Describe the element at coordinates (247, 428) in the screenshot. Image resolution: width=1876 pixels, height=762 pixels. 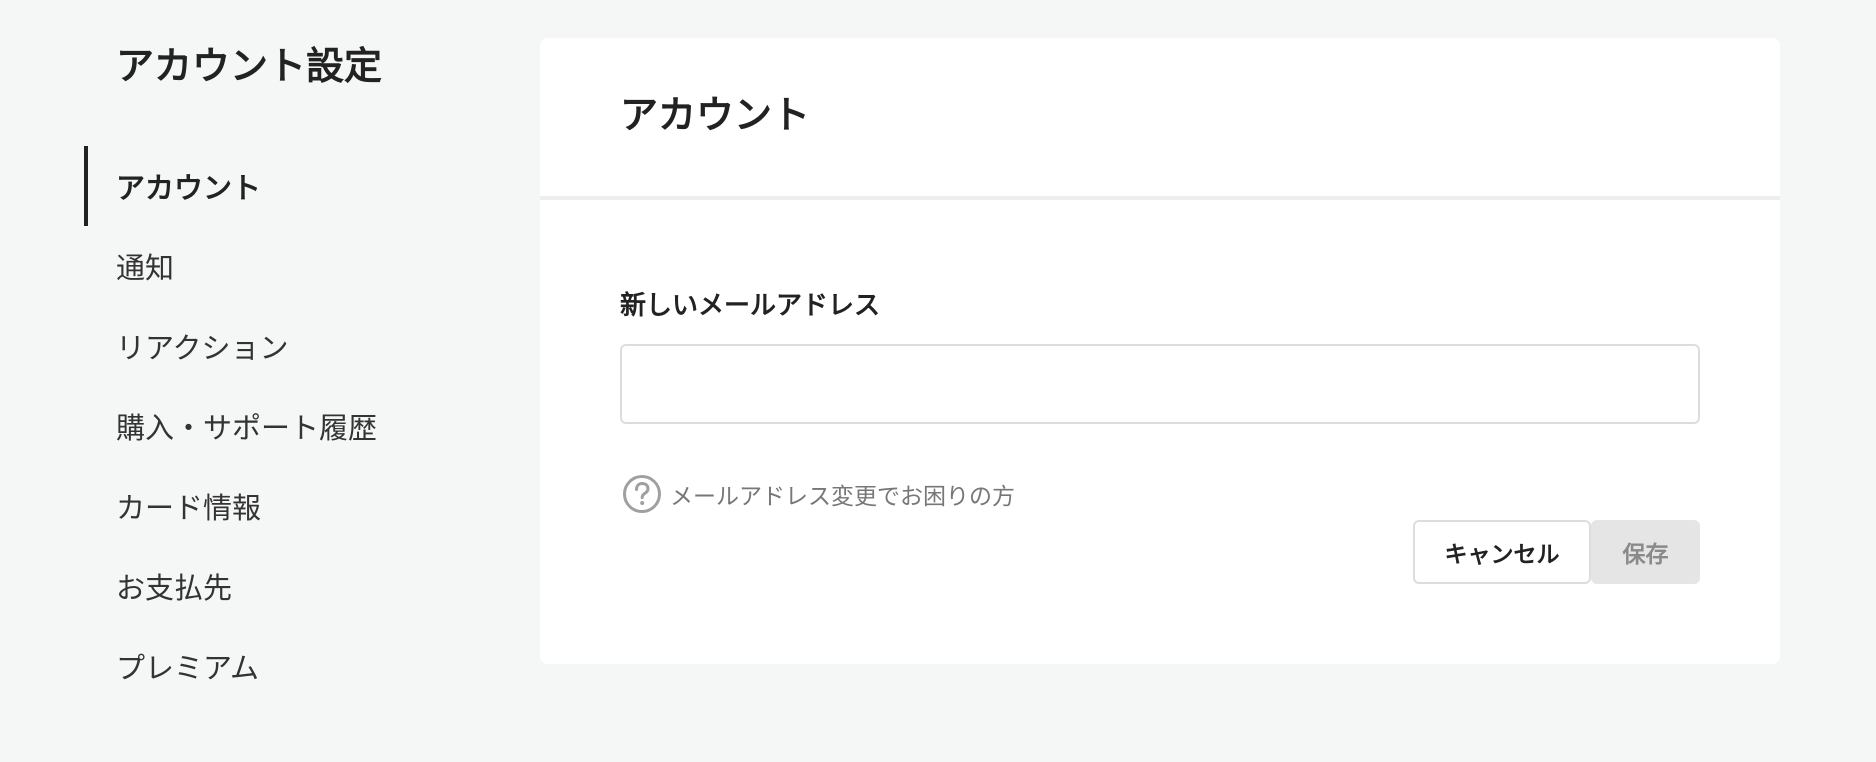
I see `nav-item-label: 購入・サポート履歴` at that location.